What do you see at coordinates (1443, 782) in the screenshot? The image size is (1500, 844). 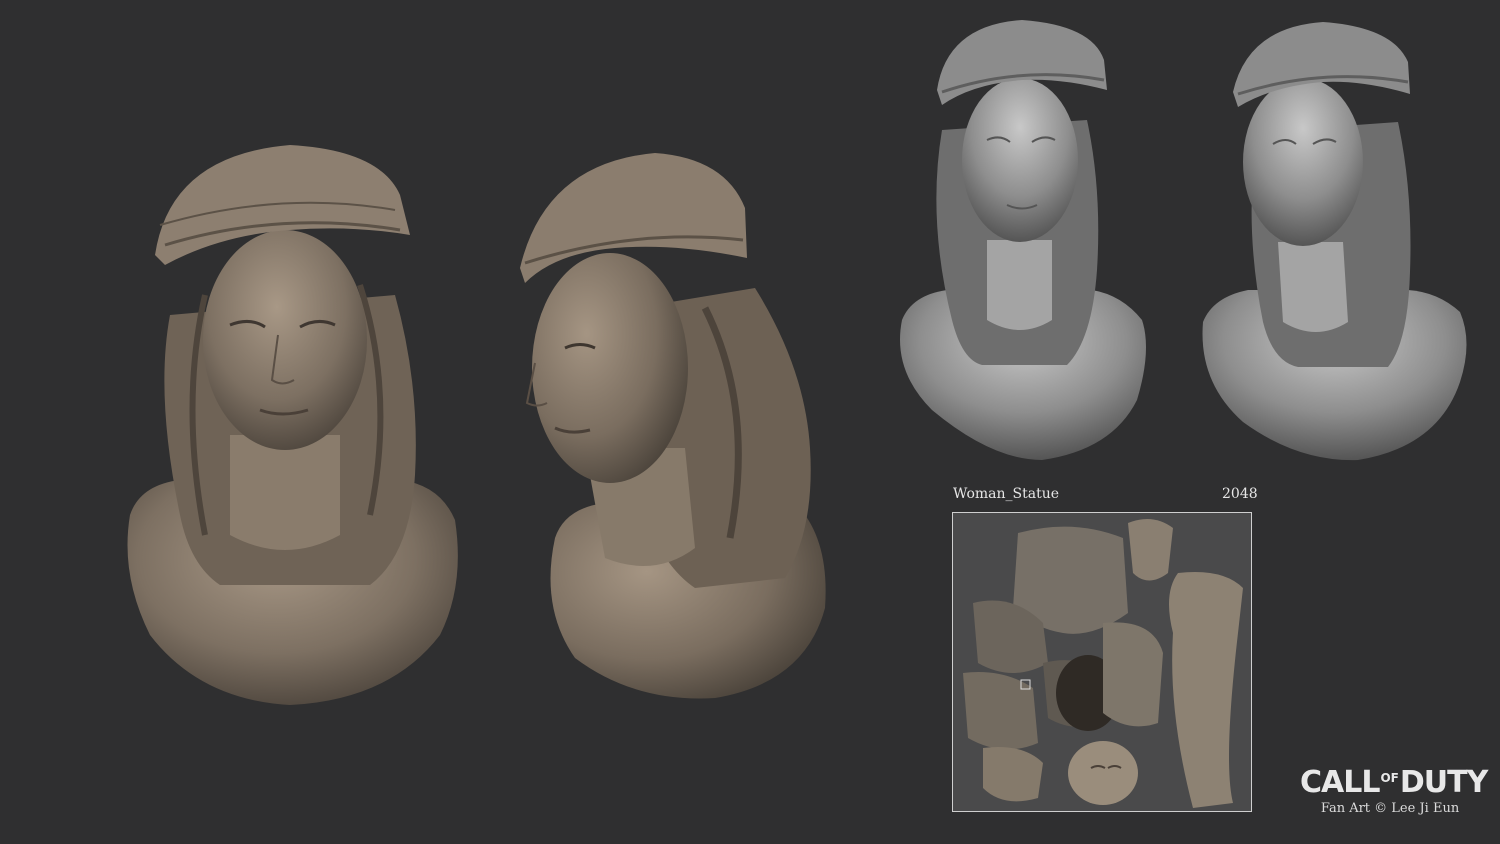 I see `logo-word-duty: DUTY` at bounding box center [1443, 782].